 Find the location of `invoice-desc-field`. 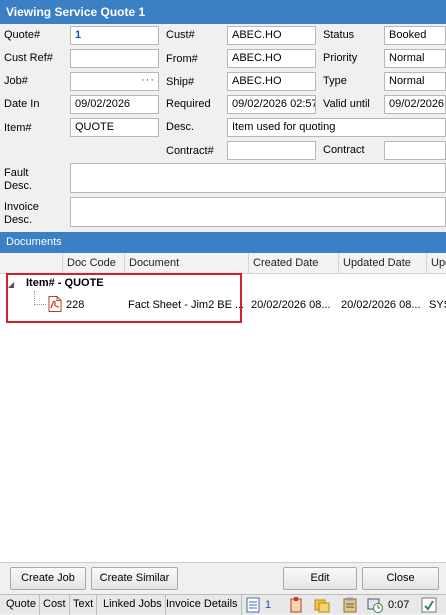

invoice-desc-field is located at coordinates (258, 212).